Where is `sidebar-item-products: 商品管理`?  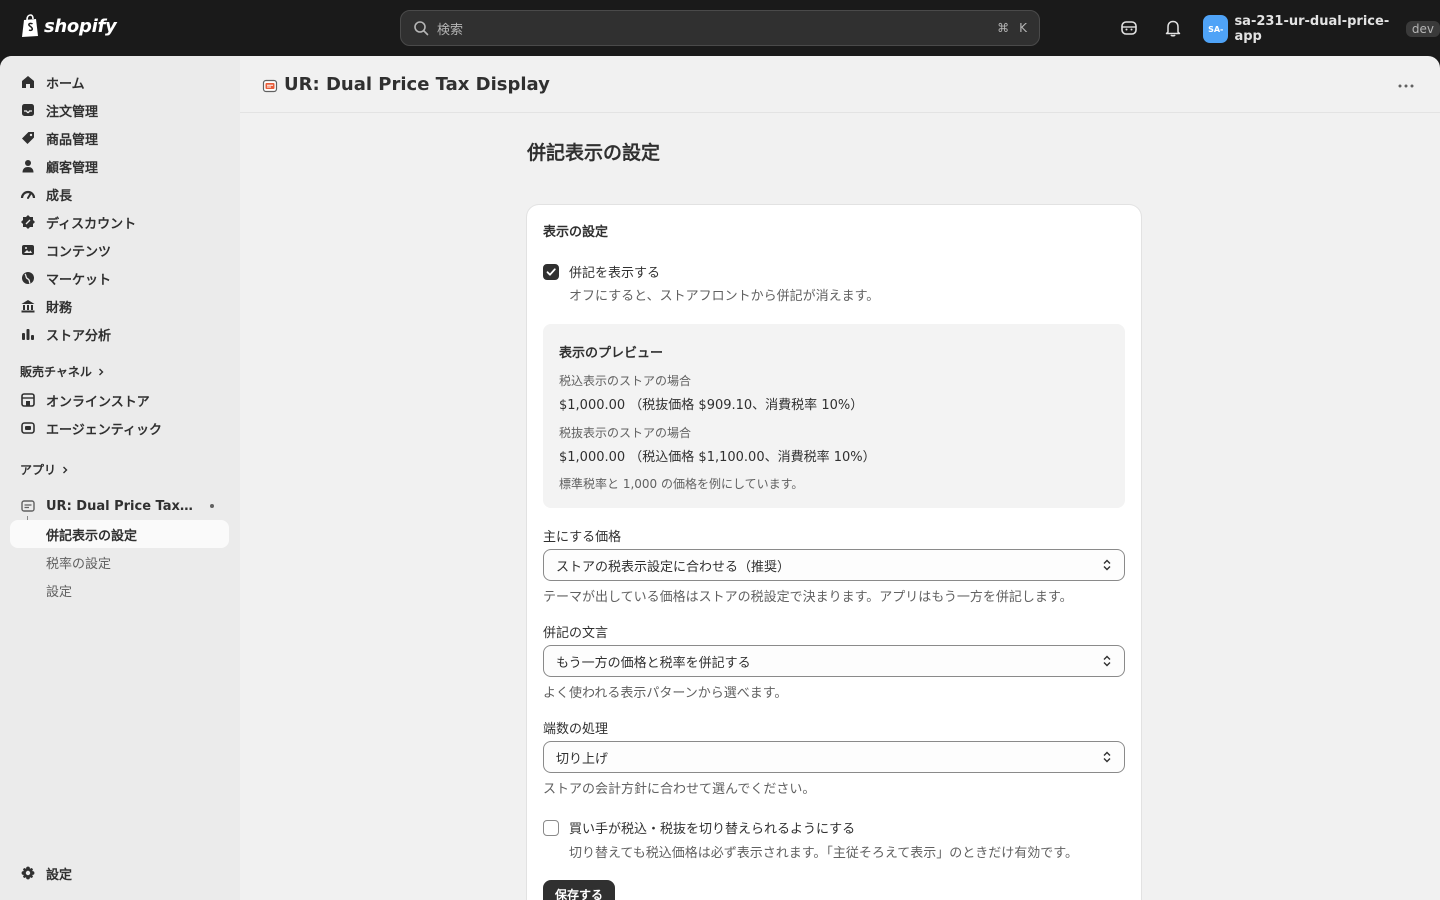 sidebar-item-products: 商品管理 is located at coordinates (119, 138).